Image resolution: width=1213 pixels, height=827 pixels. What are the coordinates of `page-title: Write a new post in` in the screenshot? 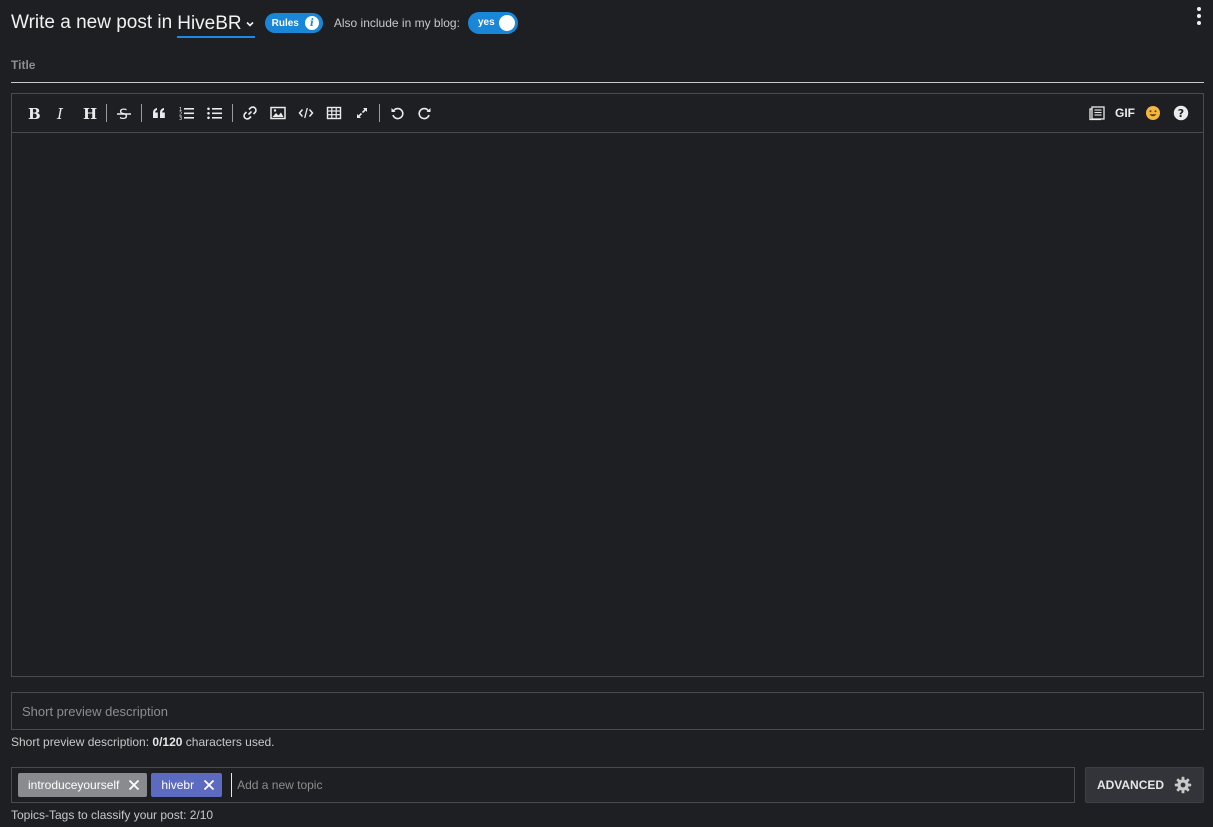 It's located at (92, 22).